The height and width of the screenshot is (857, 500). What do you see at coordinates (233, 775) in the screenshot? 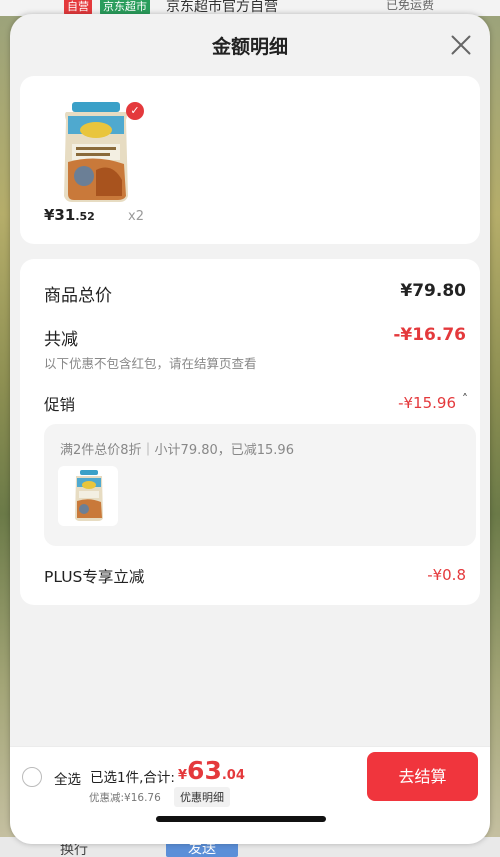
I see `total-decimal: .04` at bounding box center [233, 775].